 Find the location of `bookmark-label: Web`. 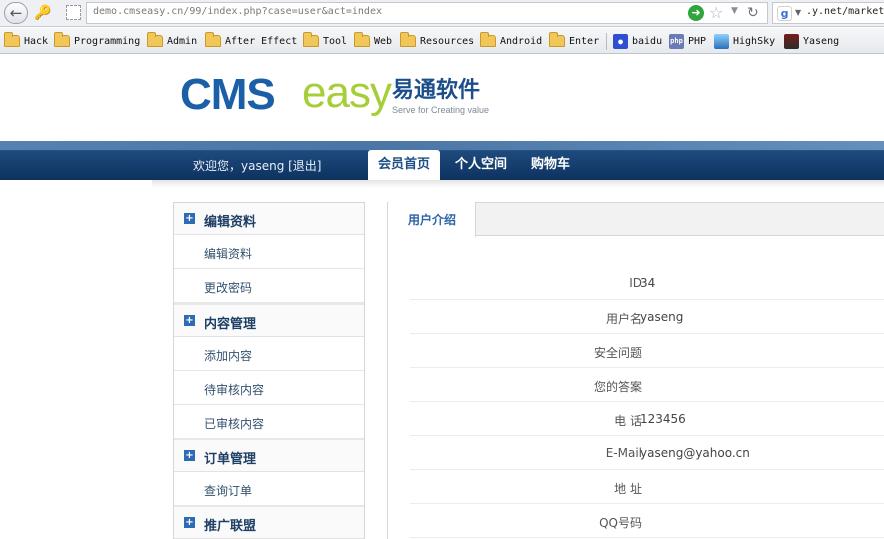

bookmark-label: Web is located at coordinates (383, 41).